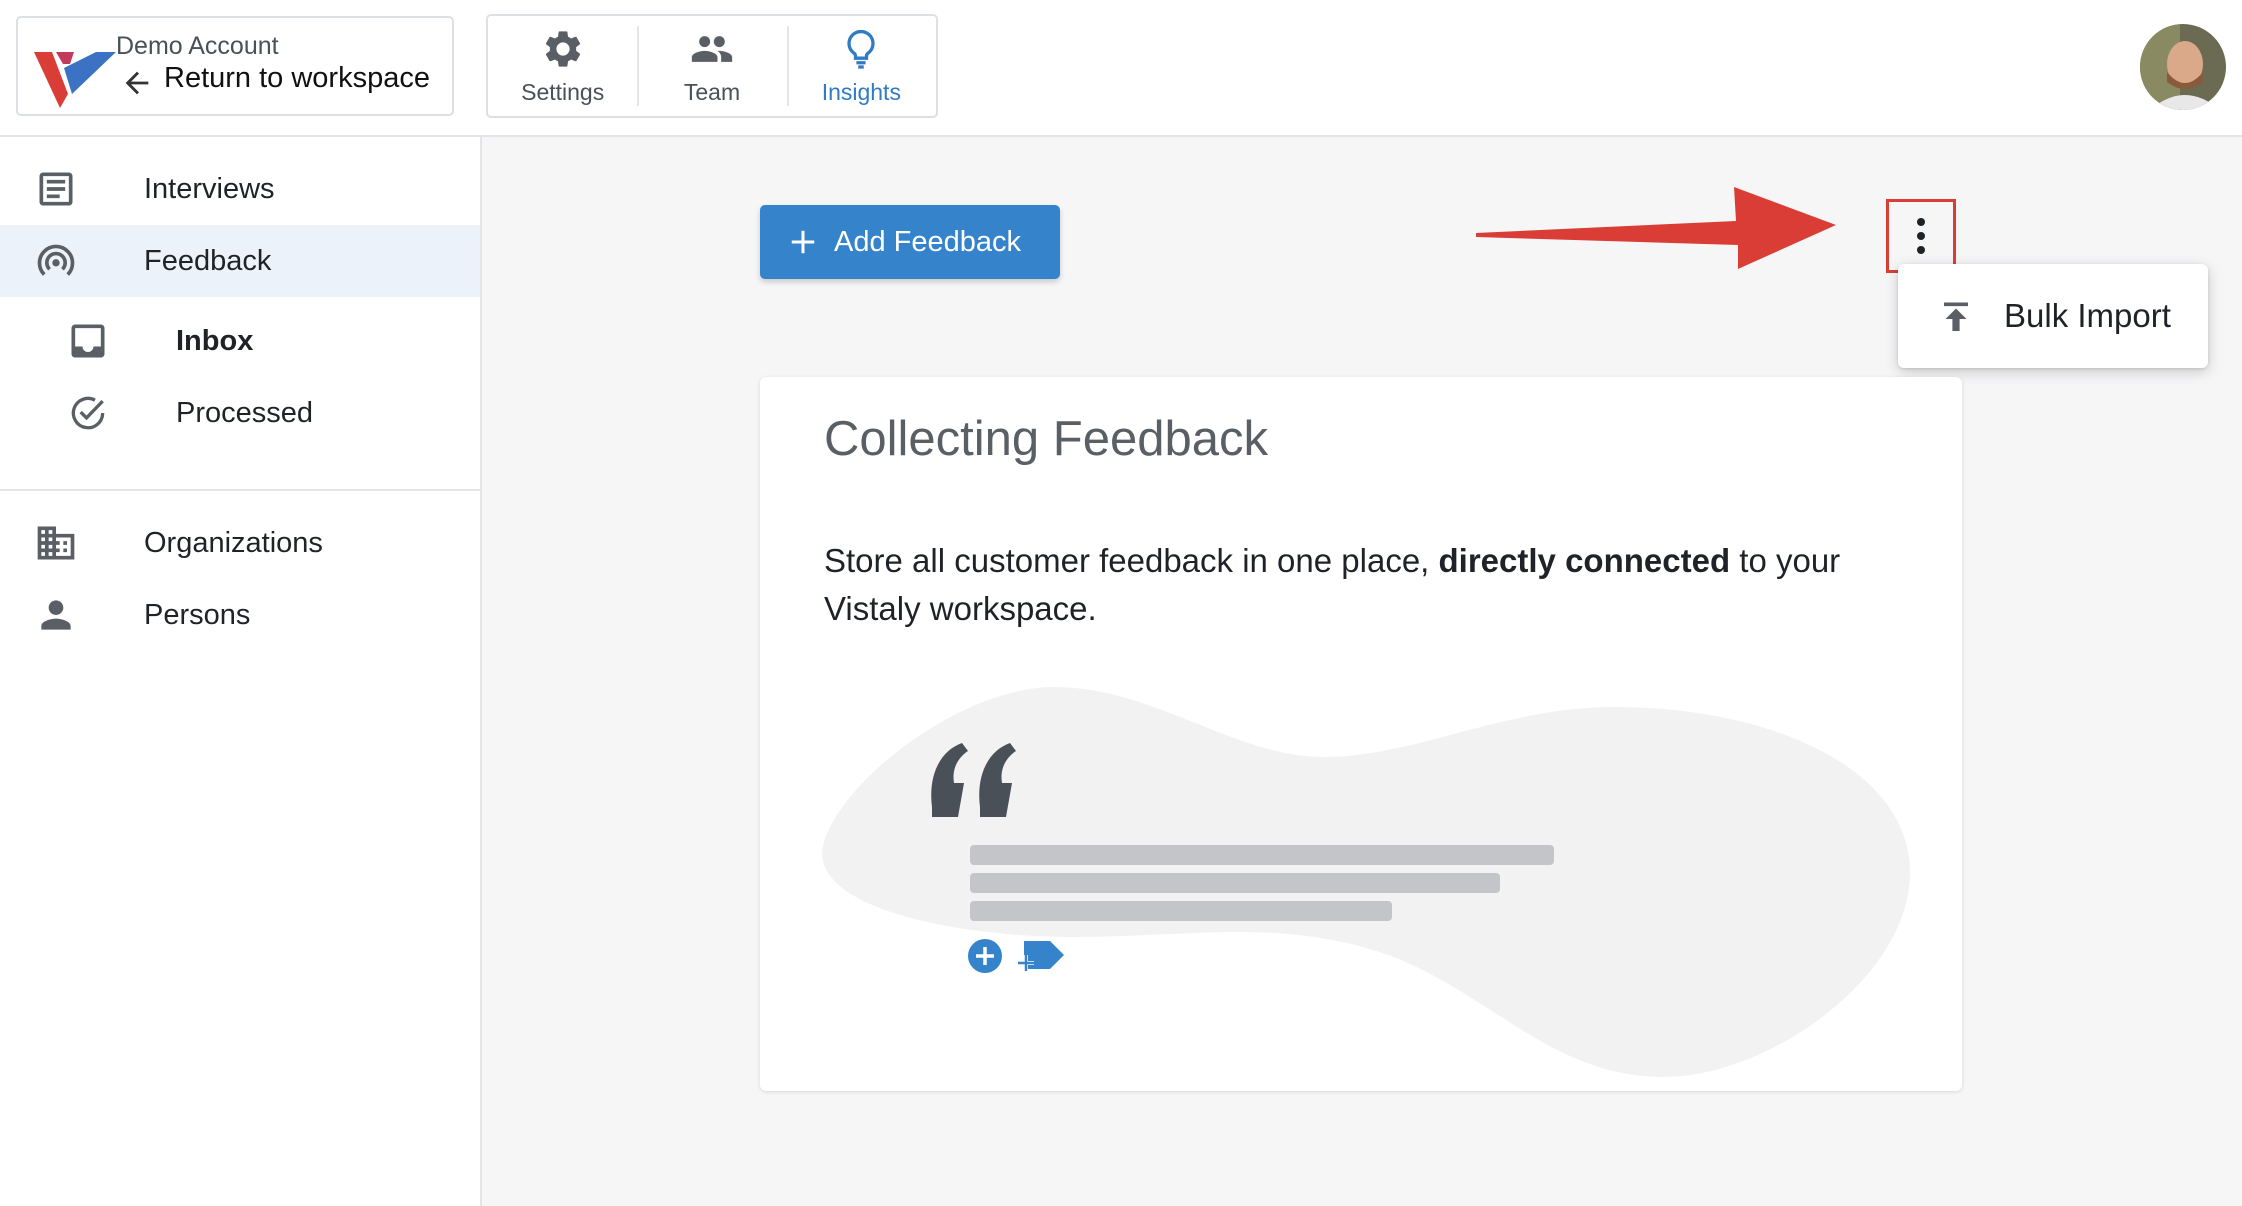 The width and height of the screenshot is (2242, 1206). I want to click on sidebar-item-interviews: Interviews, so click(240, 189).